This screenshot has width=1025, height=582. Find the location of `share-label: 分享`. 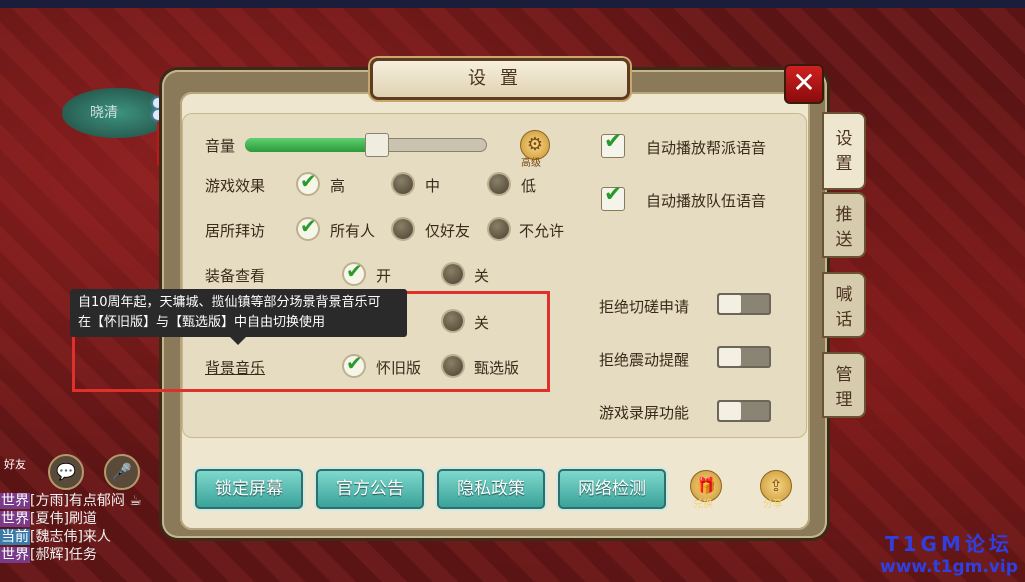

share-label: 分享 is located at coordinates (773, 504).